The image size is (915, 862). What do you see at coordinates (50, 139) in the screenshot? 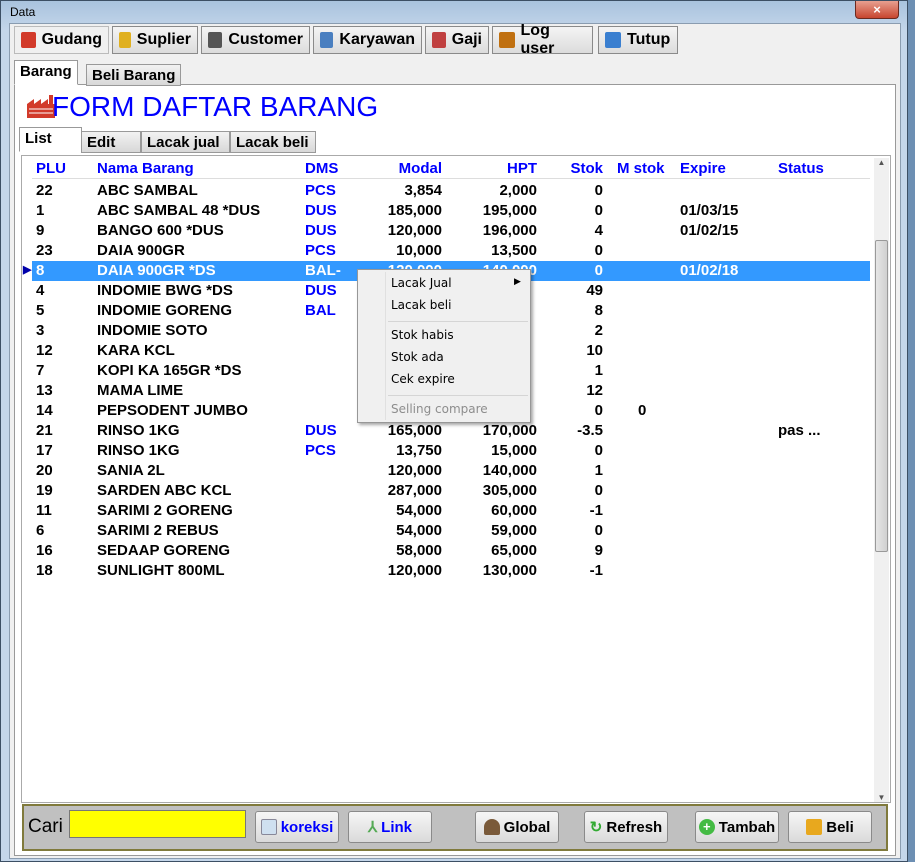
I see `tab-list: List` at bounding box center [50, 139].